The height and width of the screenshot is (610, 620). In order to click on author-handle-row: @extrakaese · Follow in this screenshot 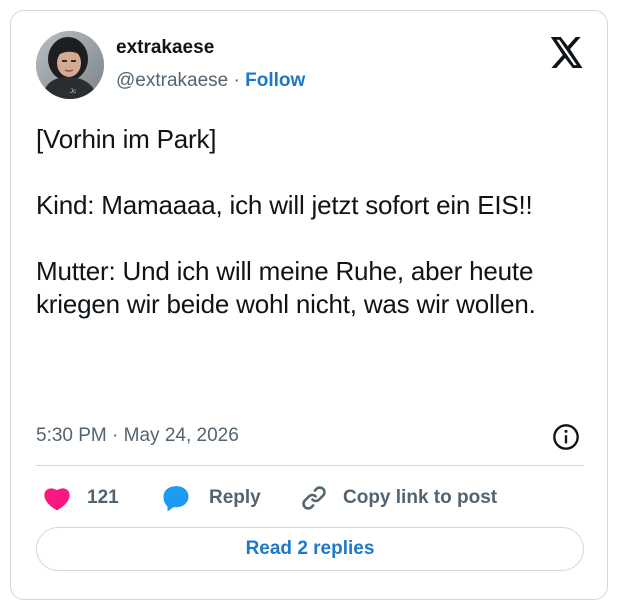, I will do `click(210, 81)`.